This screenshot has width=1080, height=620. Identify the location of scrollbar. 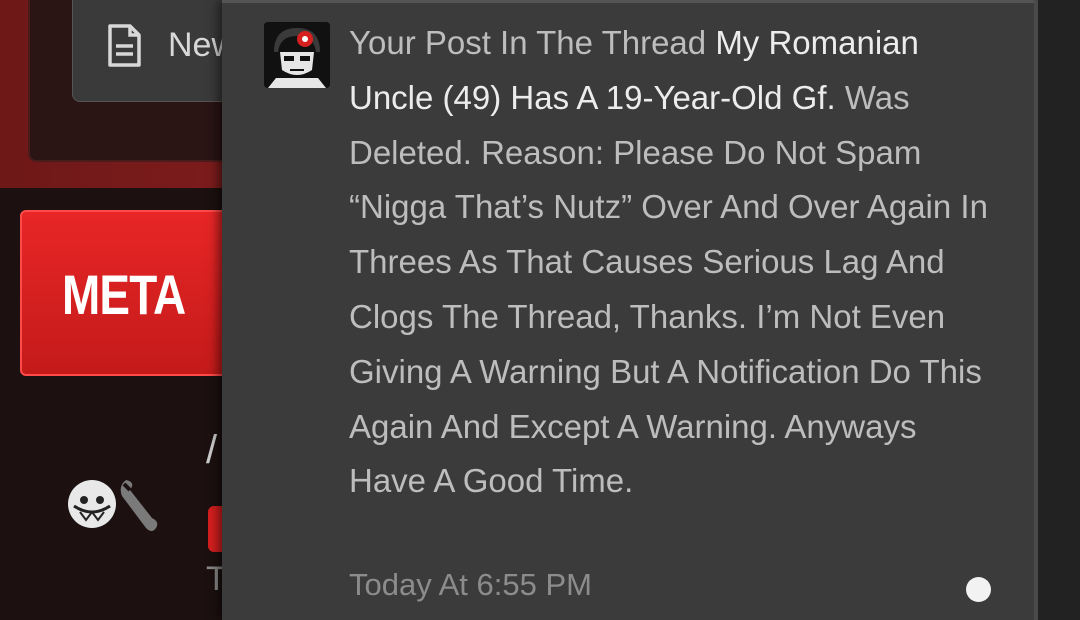
(1057, 310).